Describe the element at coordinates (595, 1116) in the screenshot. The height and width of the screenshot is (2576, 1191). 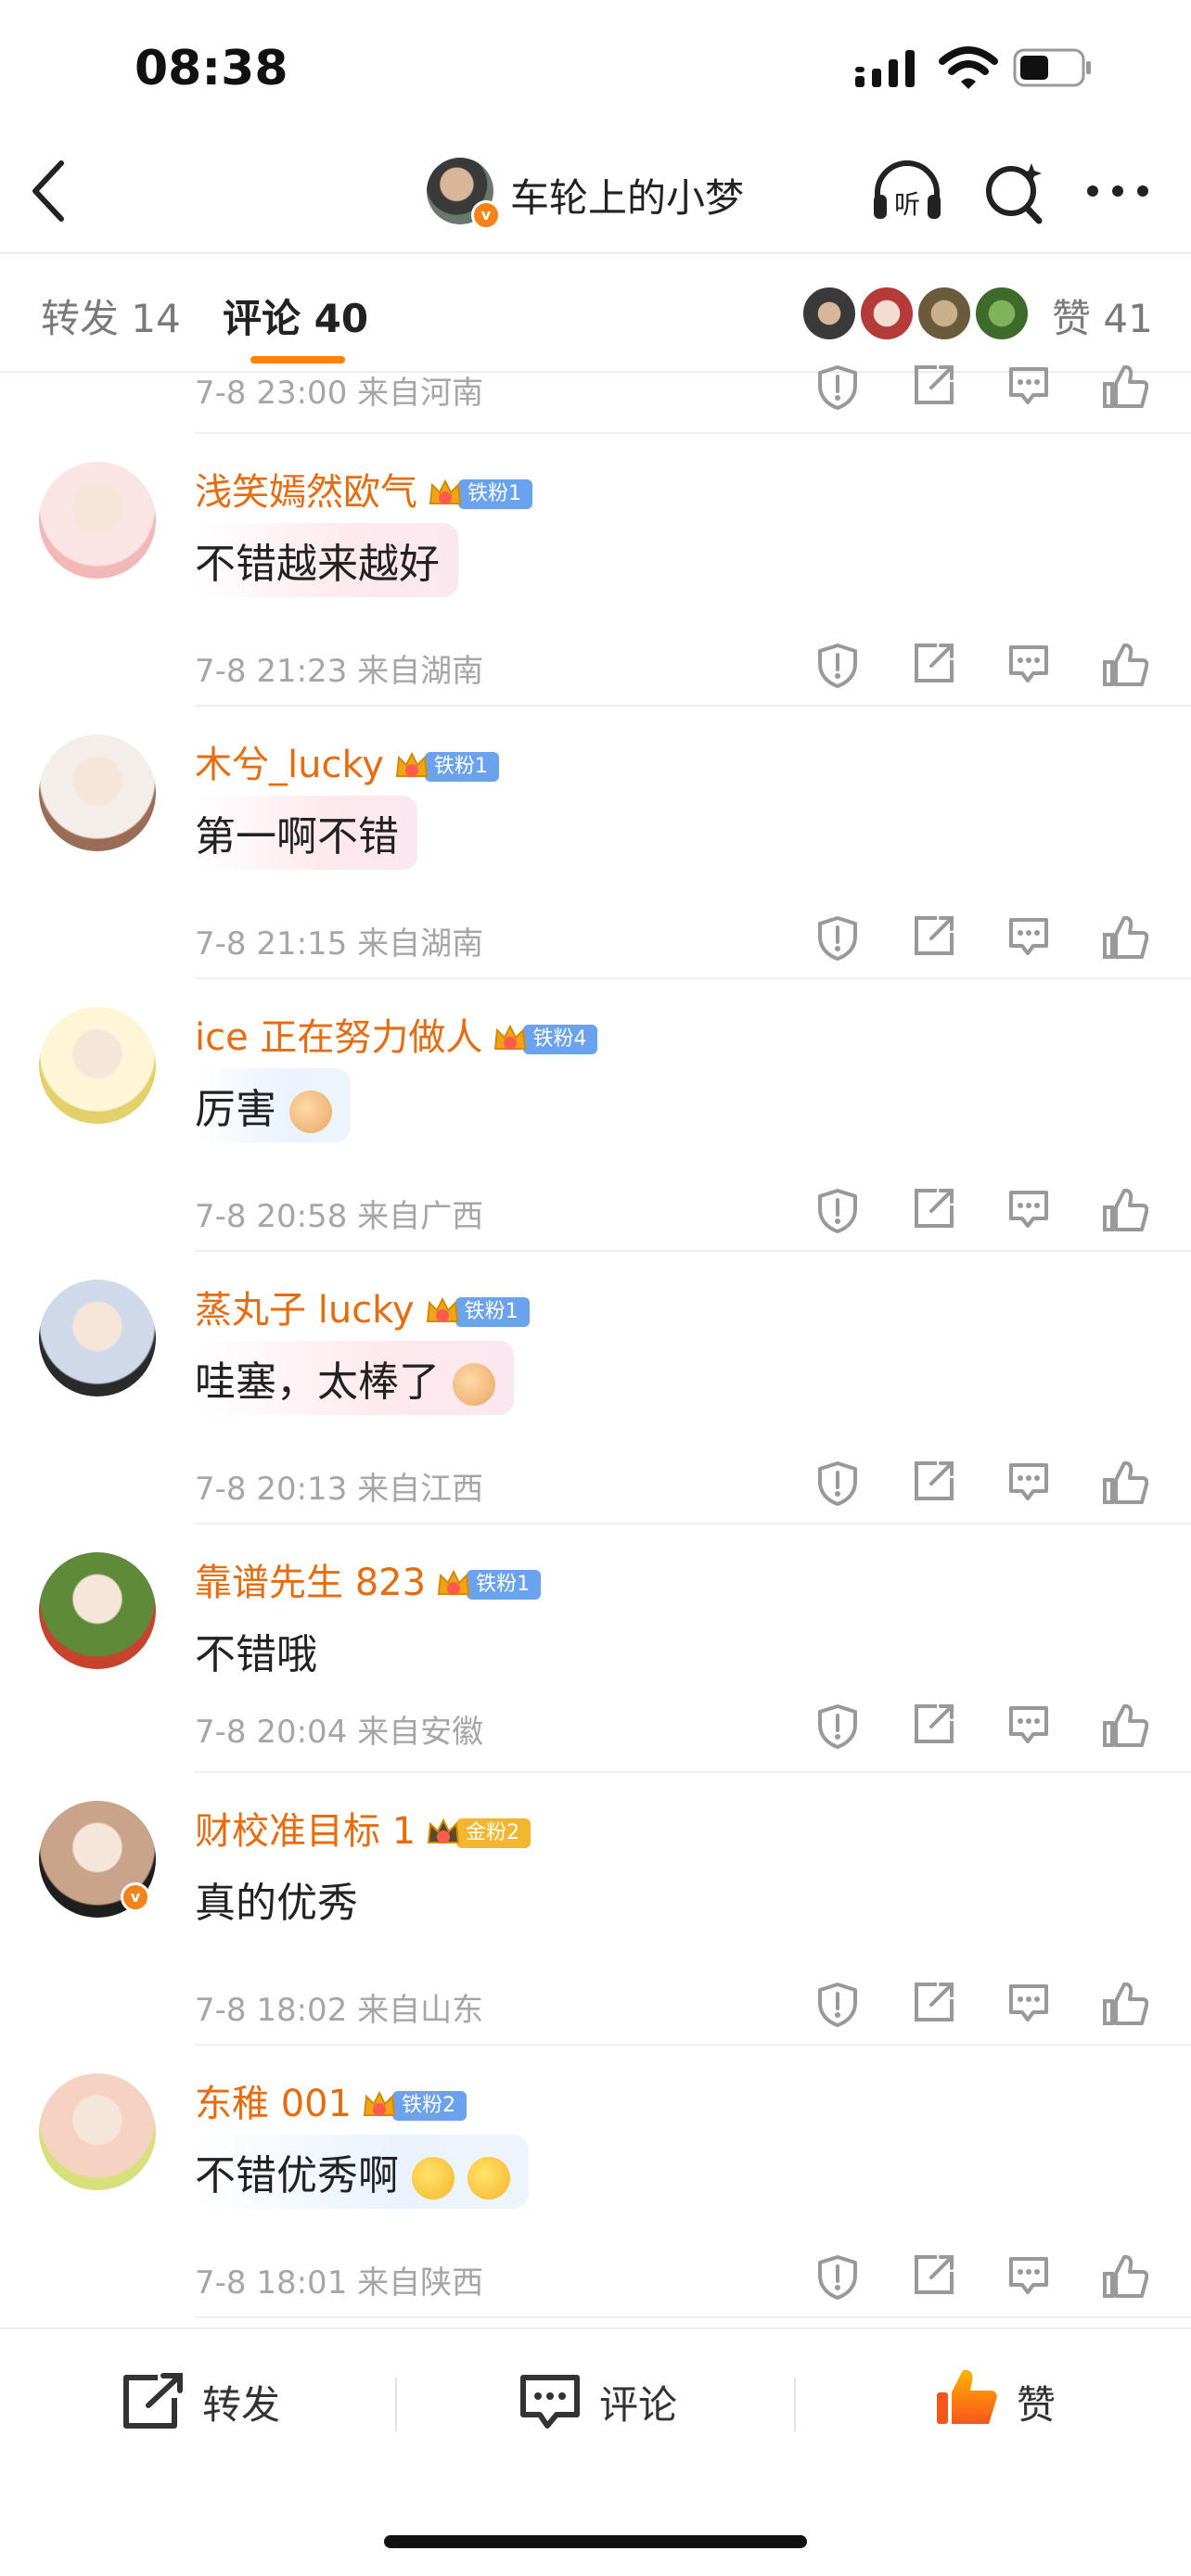
I see `comment-item: ice 正在努力做人 铁粉4 厉害 7-8 20:58 来自广西` at that location.